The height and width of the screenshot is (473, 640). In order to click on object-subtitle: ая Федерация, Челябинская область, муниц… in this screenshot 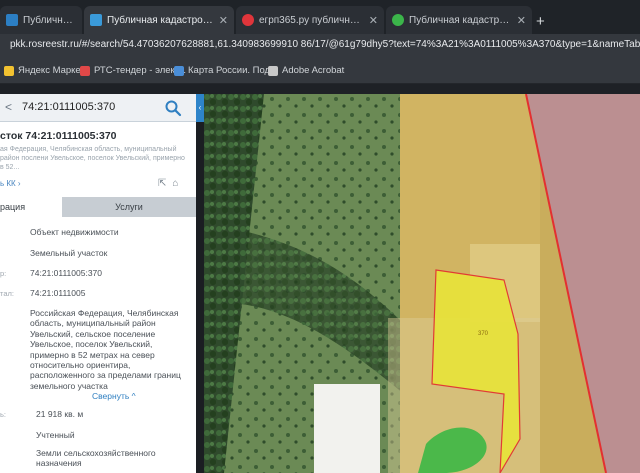, I will do `click(92, 158)`.